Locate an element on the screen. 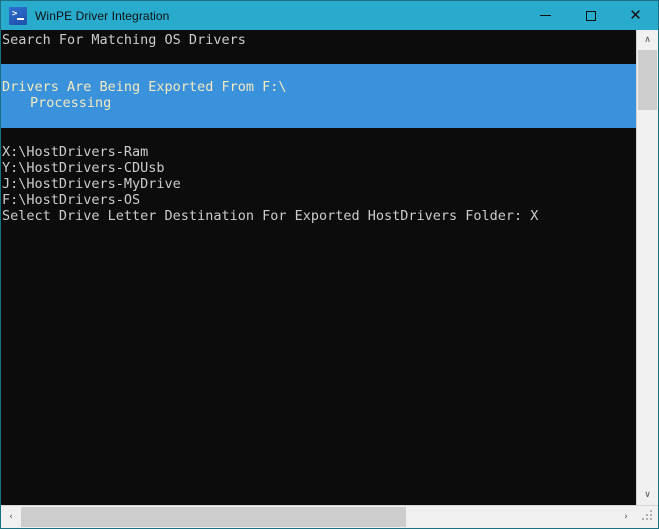 The width and height of the screenshot is (659, 529). close-button: ✕ is located at coordinates (635, 15).